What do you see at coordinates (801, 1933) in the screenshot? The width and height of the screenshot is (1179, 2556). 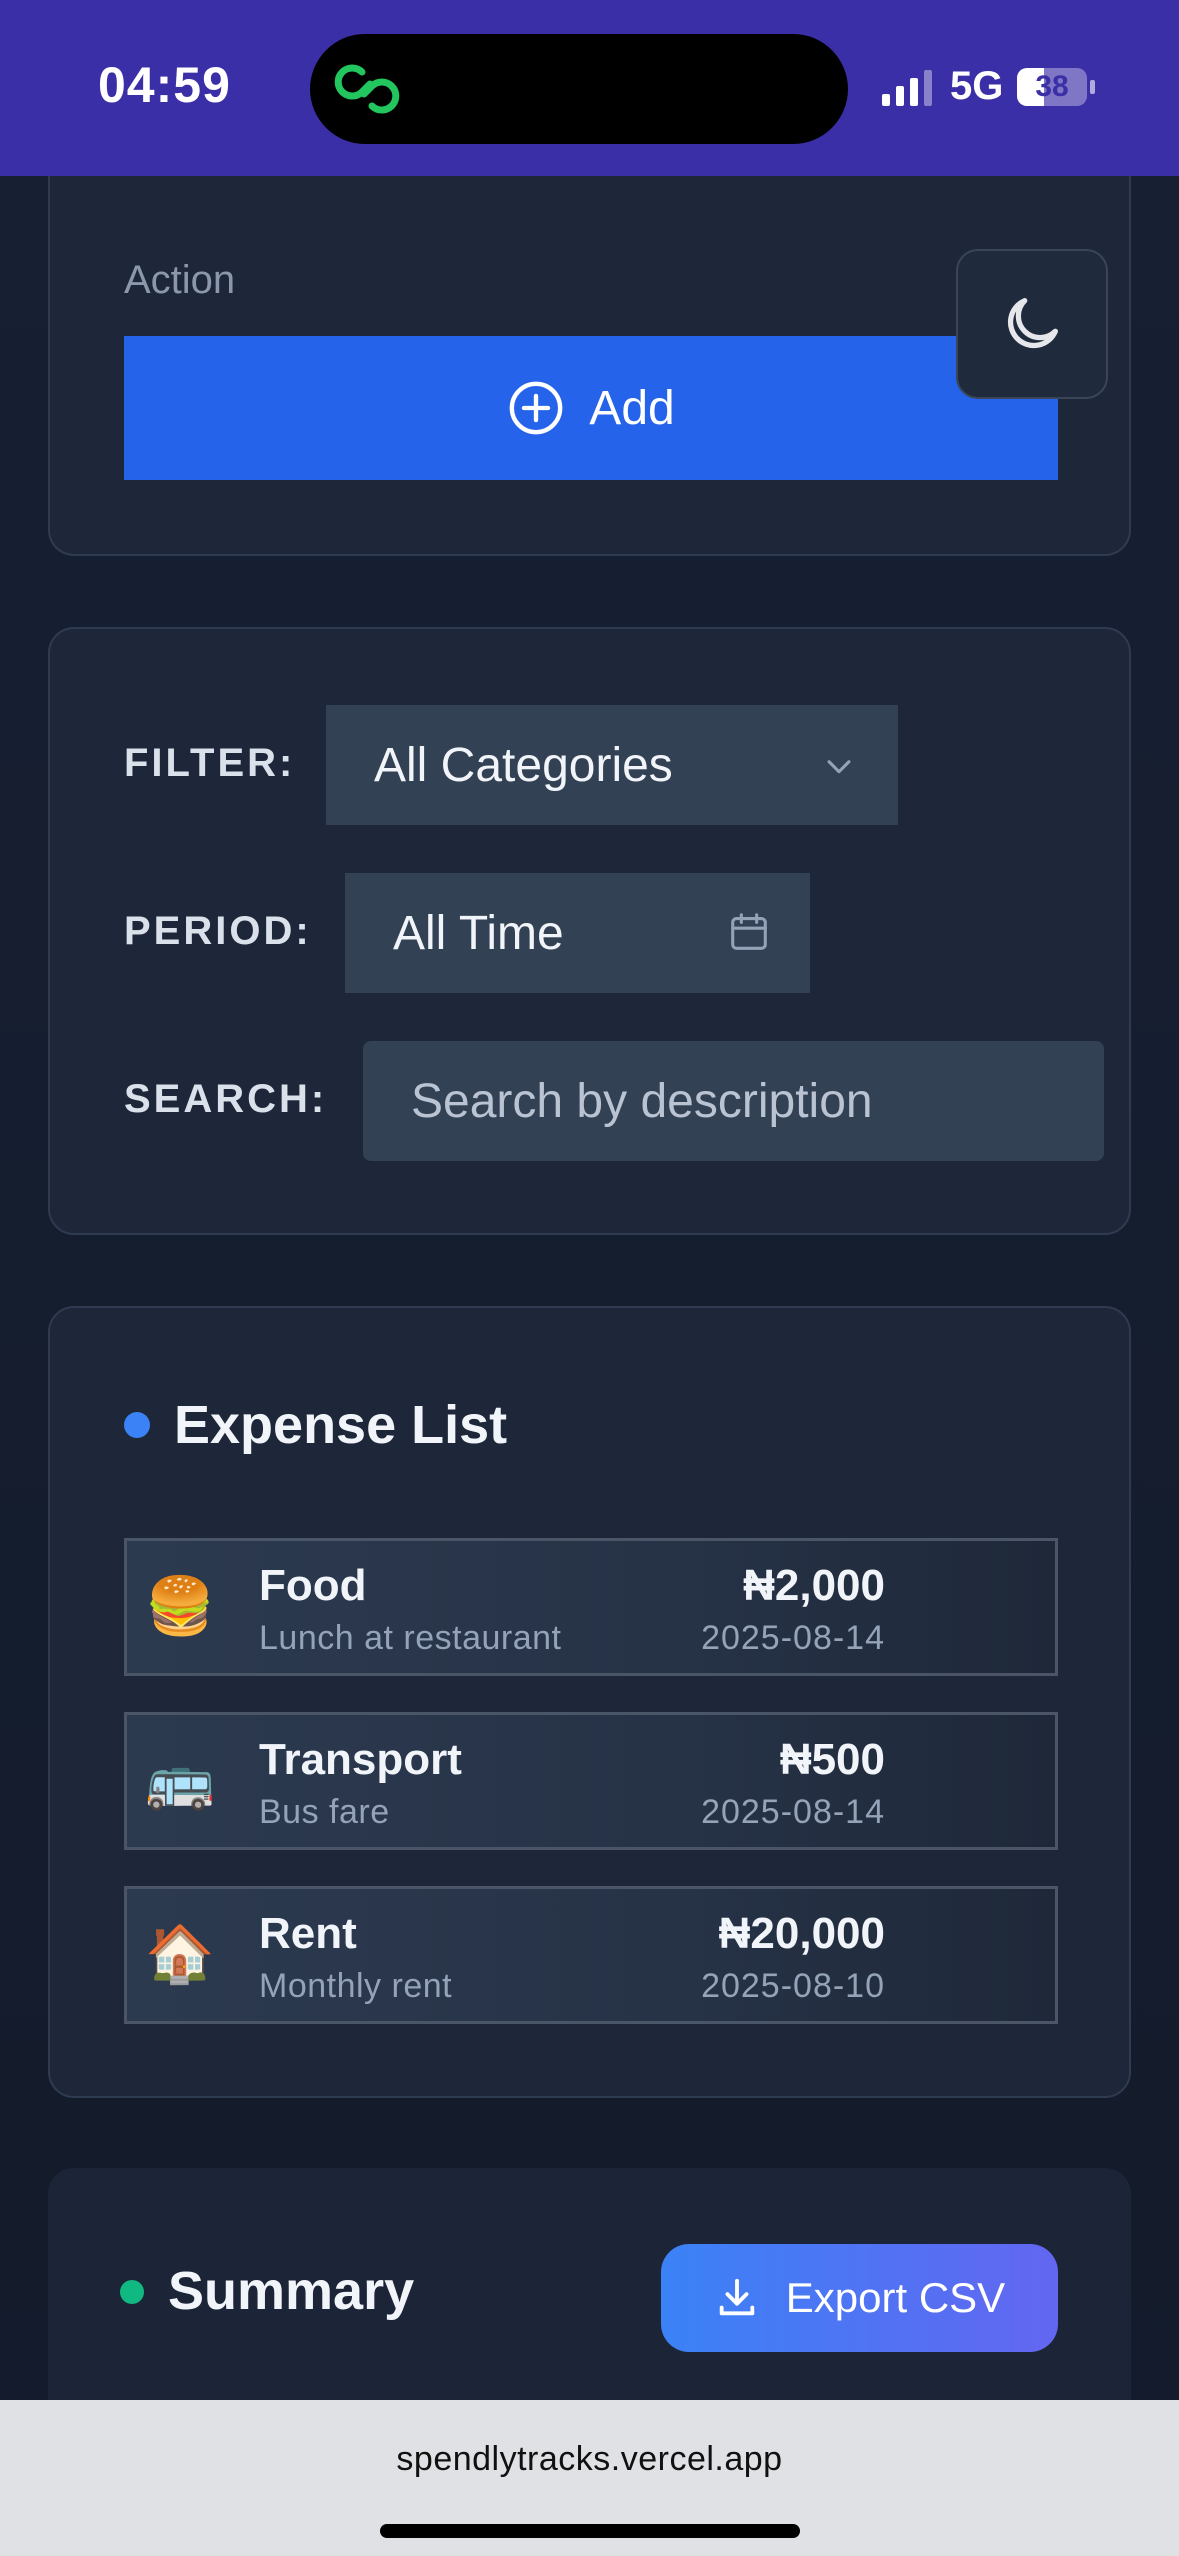 I see `expense-amount: ₦20,000` at bounding box center [801, 1933].